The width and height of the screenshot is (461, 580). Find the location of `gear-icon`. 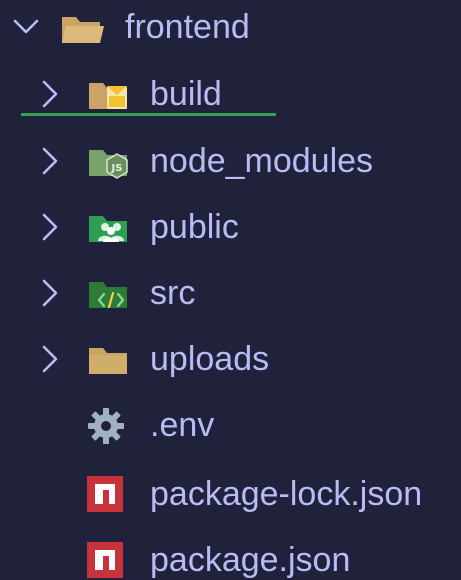

gear-icon is located at coordinates (106, 426).